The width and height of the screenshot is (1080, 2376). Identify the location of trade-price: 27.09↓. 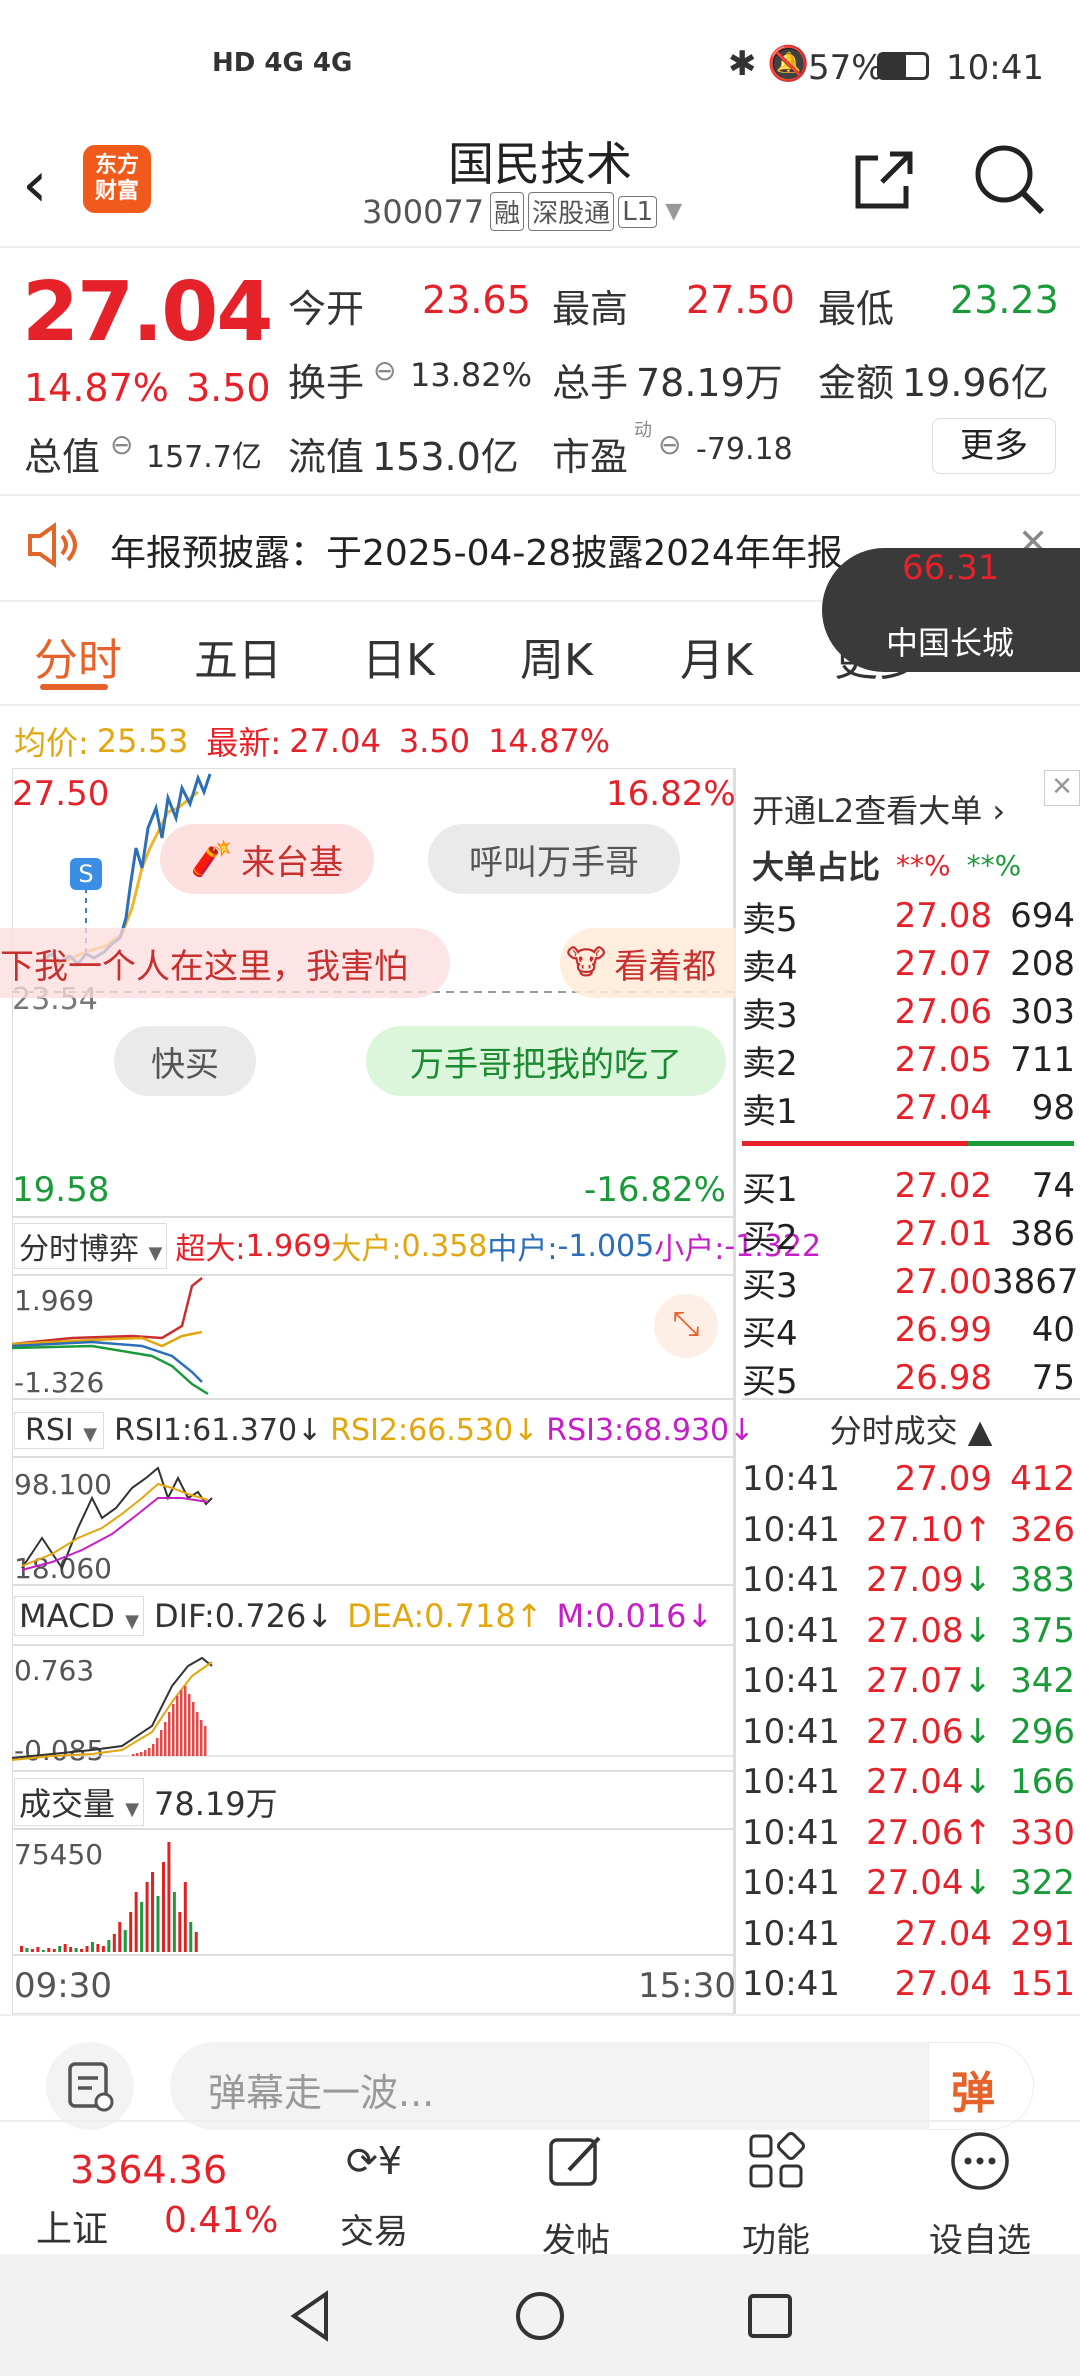
(929, 1580).